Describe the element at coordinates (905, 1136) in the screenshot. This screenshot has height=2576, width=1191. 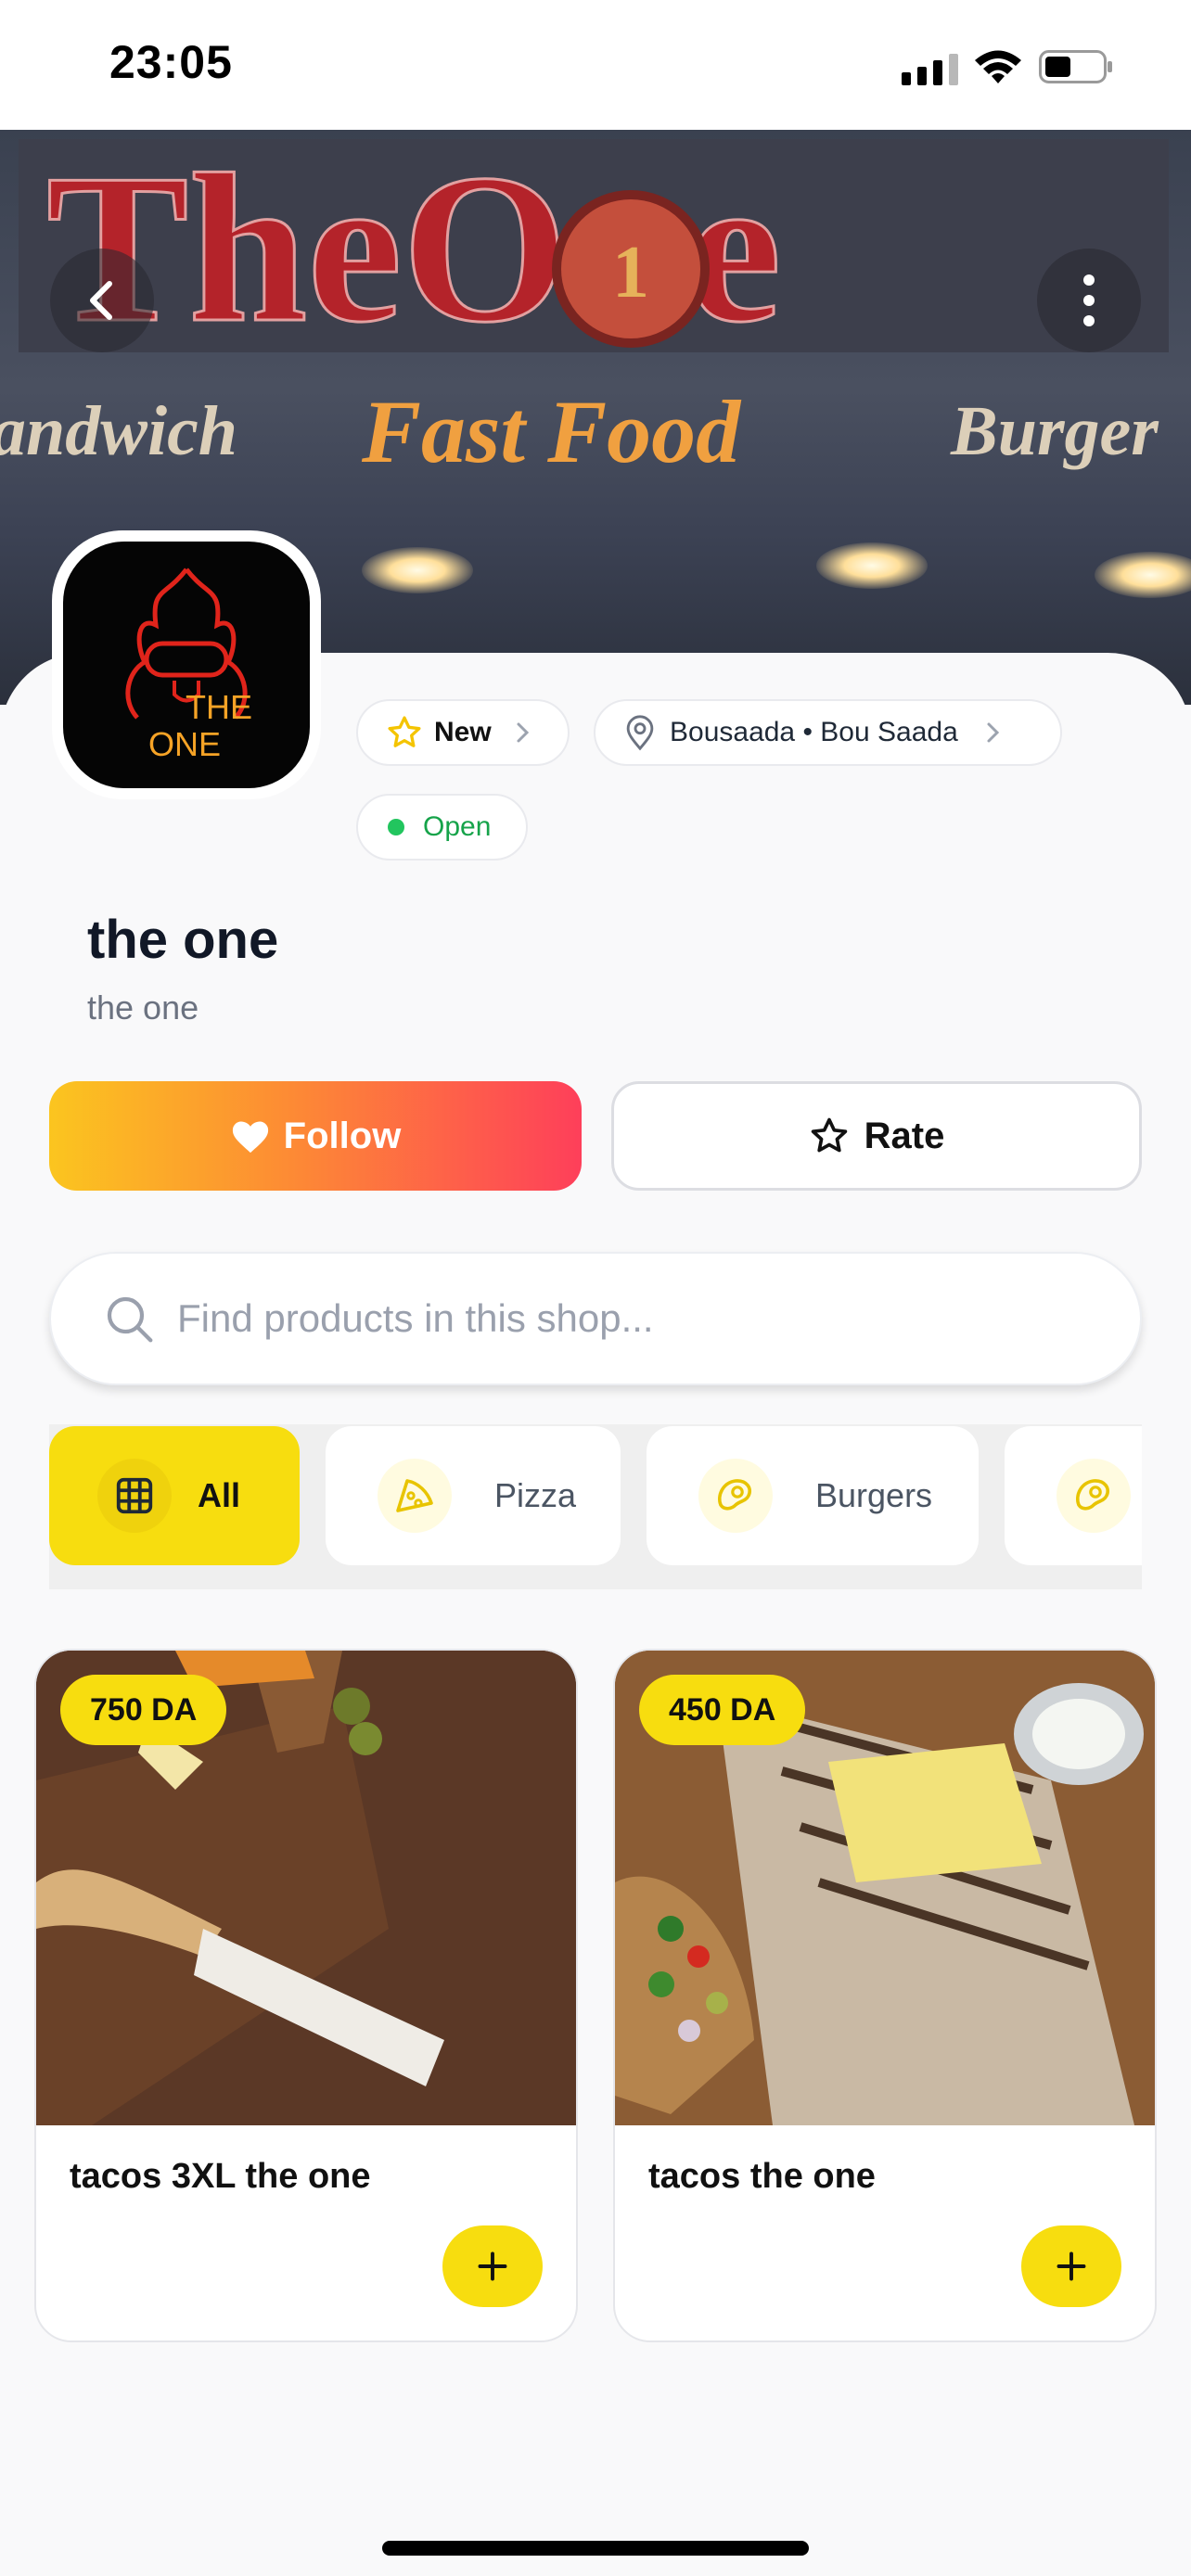
I see `rate-label: Rate` at that location.